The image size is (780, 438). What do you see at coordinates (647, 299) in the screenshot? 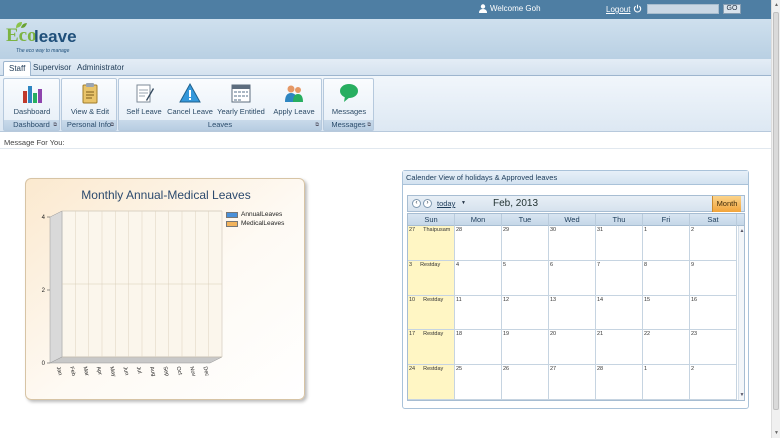
I see `day-number: 15` at bounding box center [647, 299].